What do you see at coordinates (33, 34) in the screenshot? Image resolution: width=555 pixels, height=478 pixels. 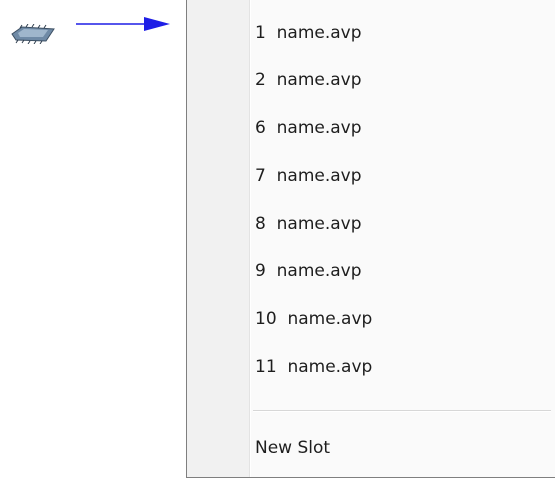 I see `chip-icon` at bounding box center [33, 34].